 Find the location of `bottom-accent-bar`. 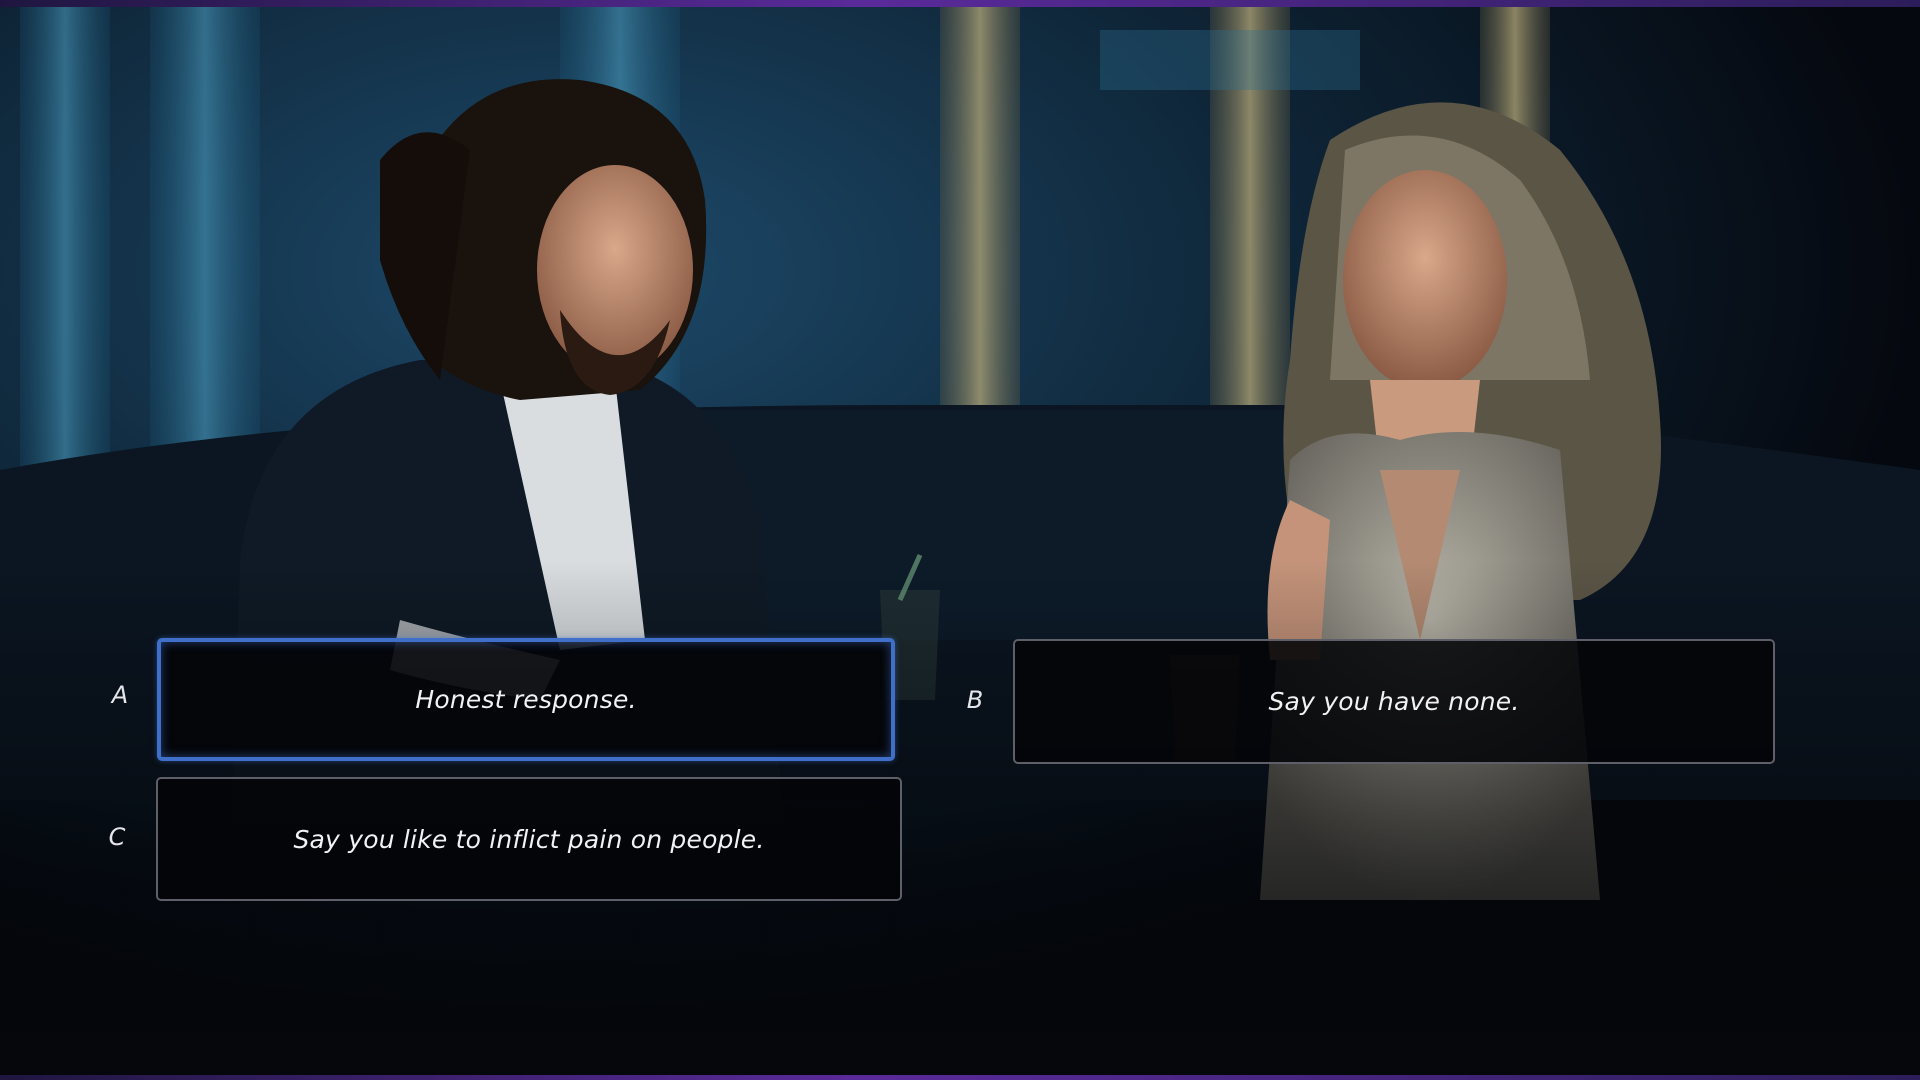

bottom-accent-bar is located at coordinates (960, 1077).